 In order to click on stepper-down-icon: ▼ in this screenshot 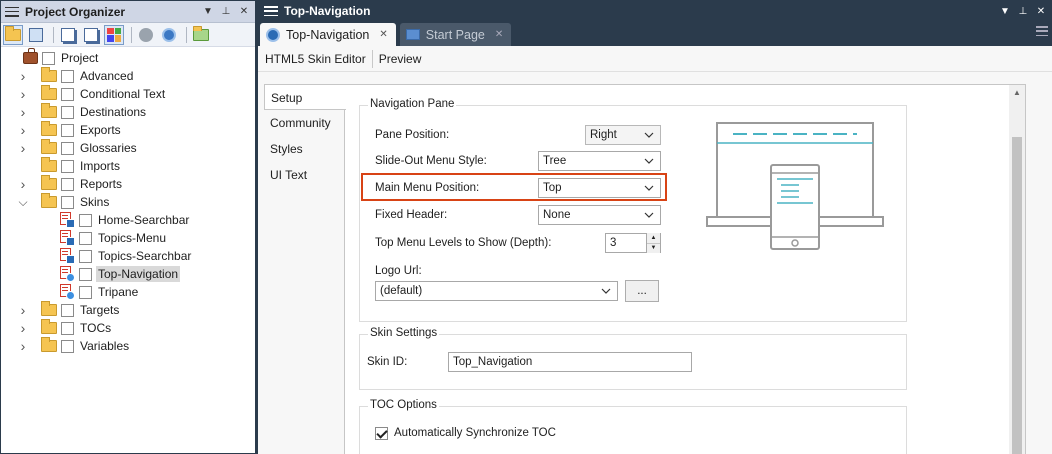, I will do `click(653, 248)`.